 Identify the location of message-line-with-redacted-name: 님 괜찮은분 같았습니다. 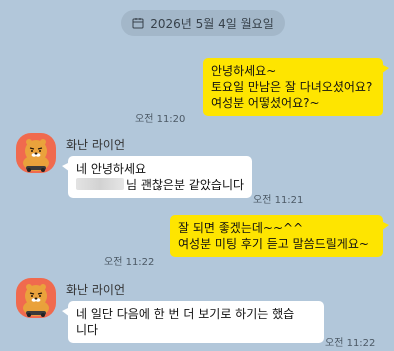
(160, 185).